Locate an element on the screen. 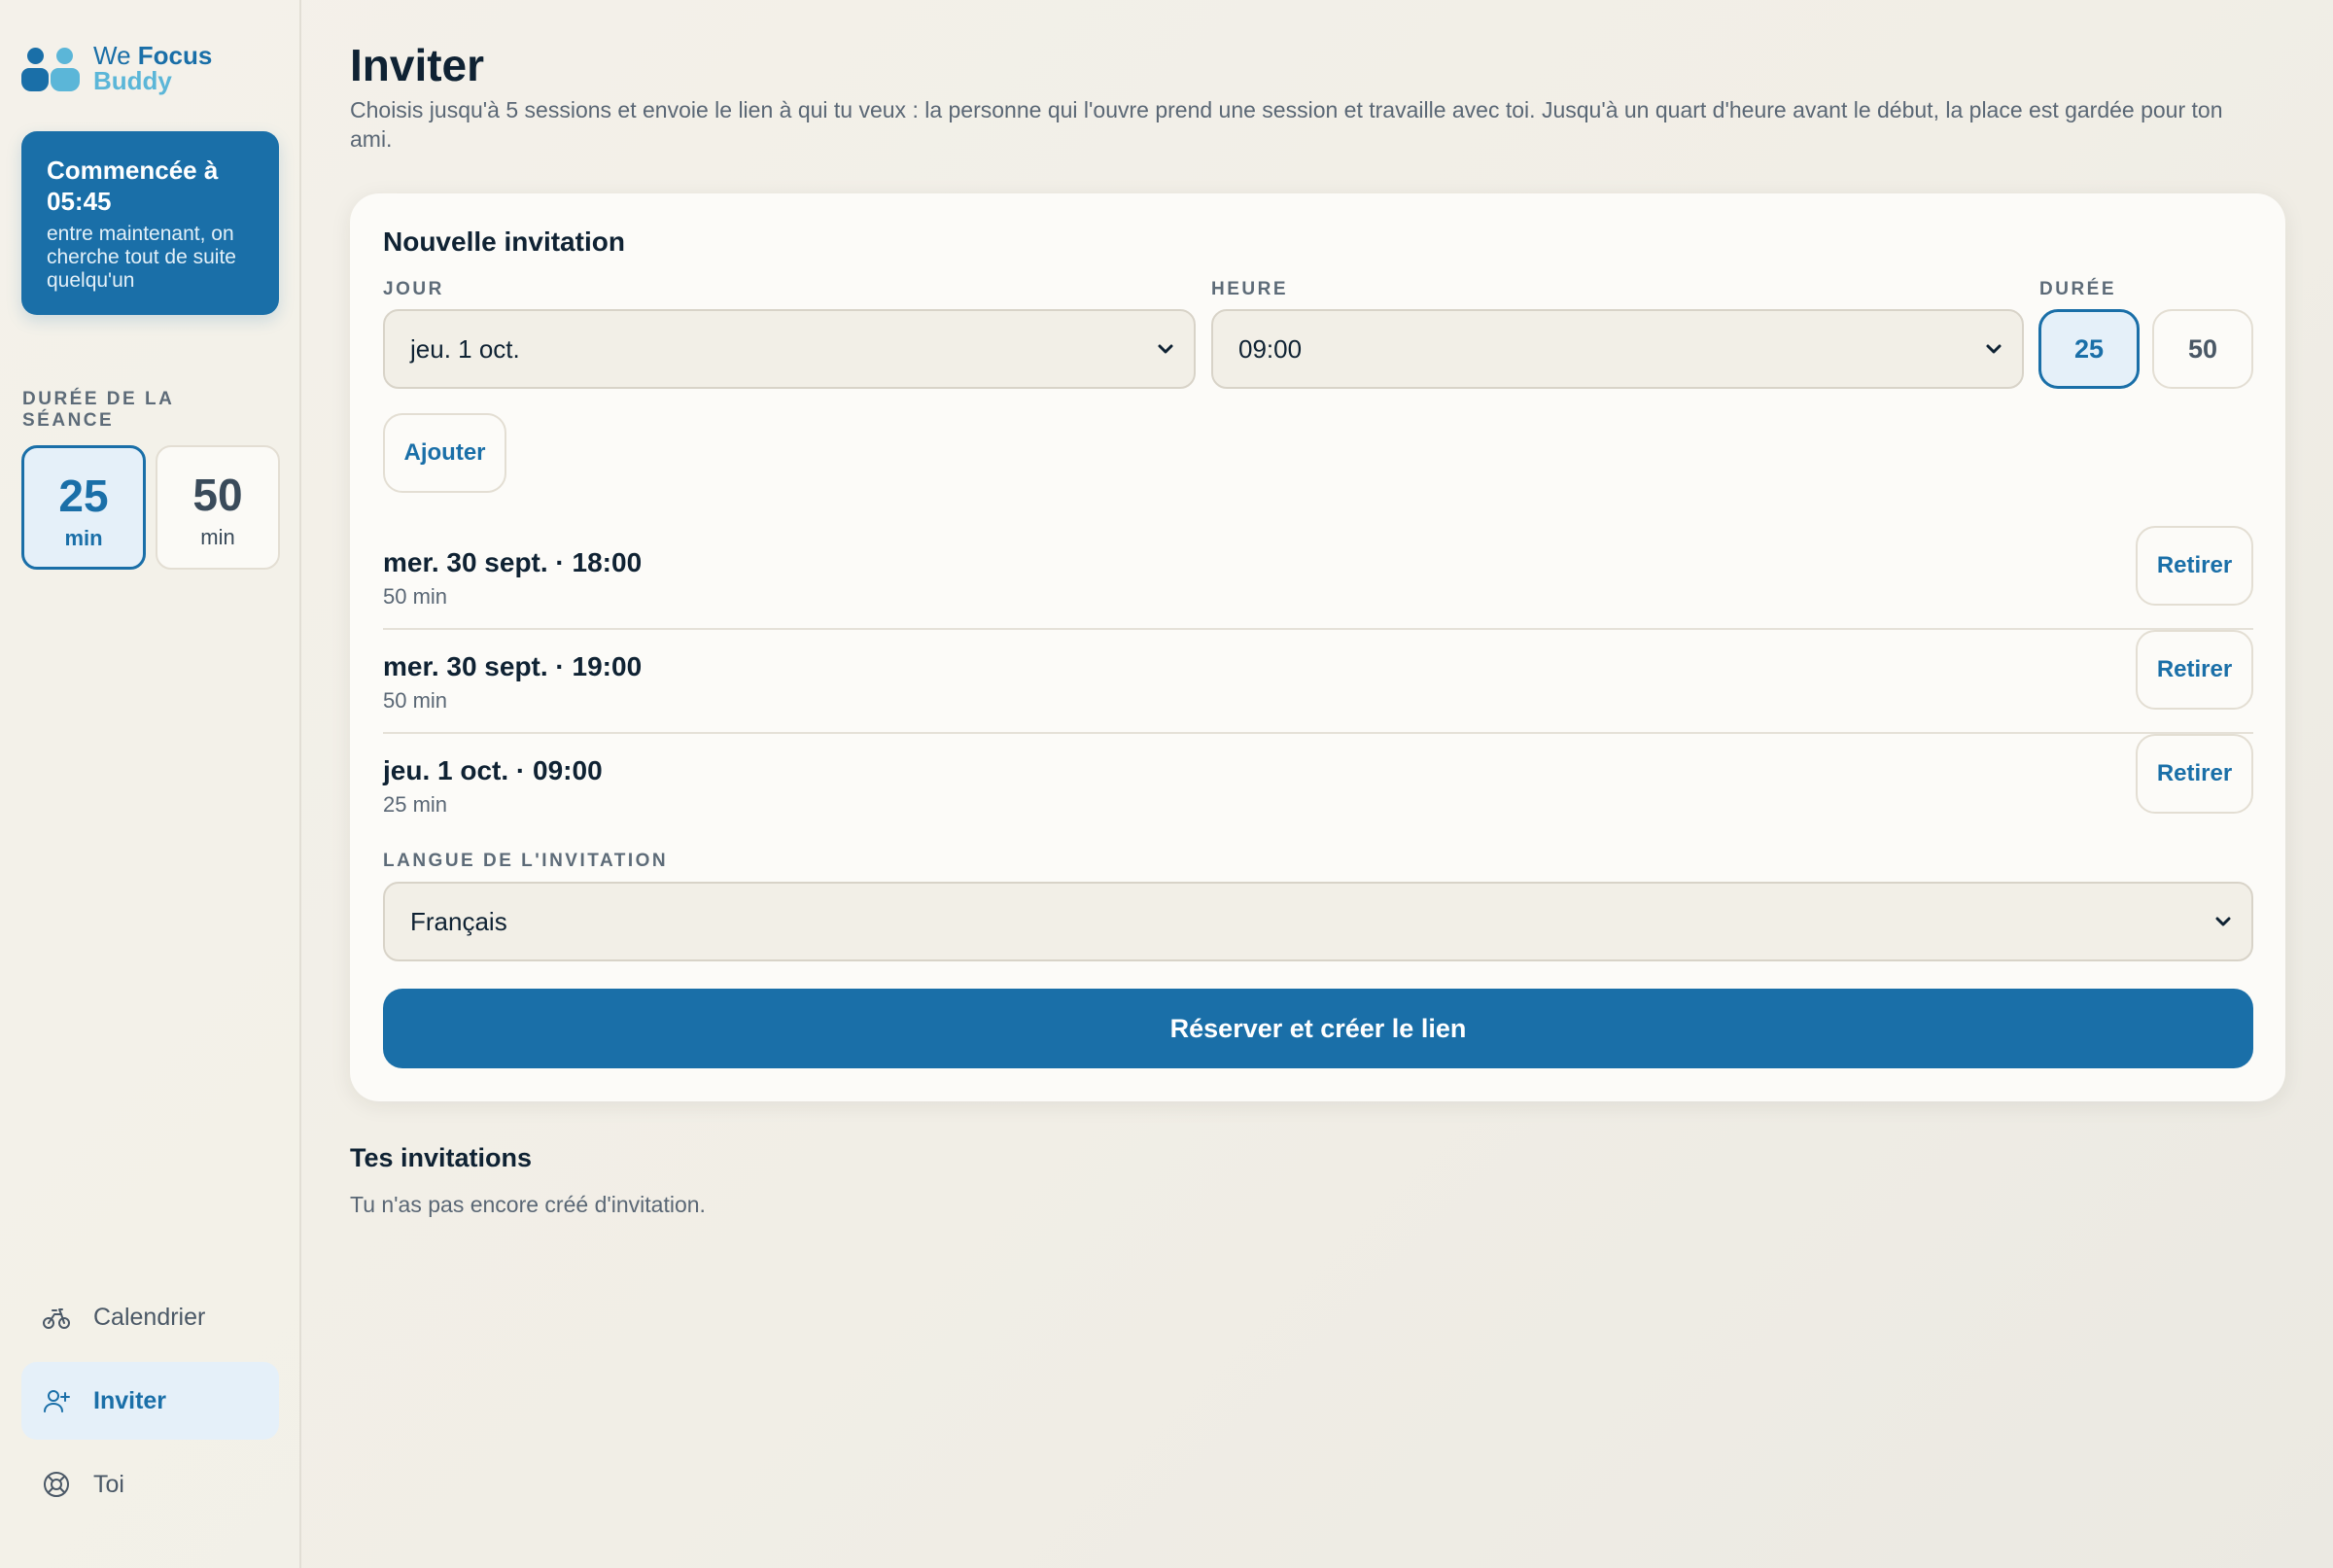 This screenshot has width=2333, height=1568. nav-item-calendrier: Calendrier is located at coordinates (150, 1317).